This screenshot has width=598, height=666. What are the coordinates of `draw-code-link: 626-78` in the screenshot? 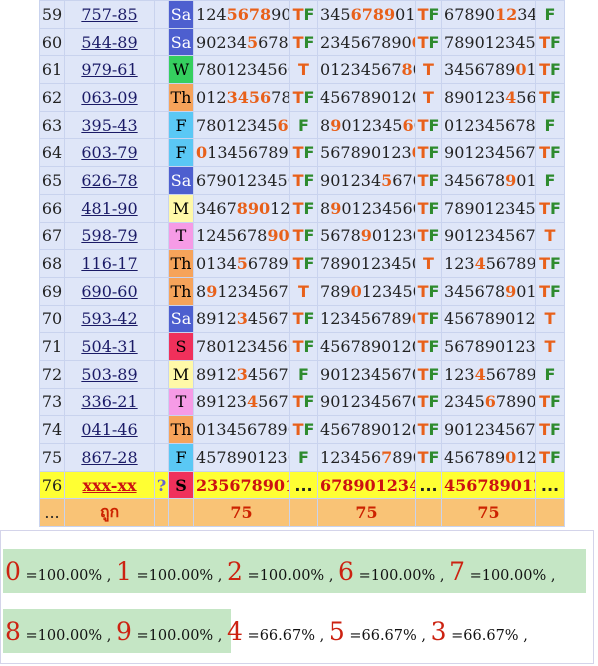 It's located at (109, 180).